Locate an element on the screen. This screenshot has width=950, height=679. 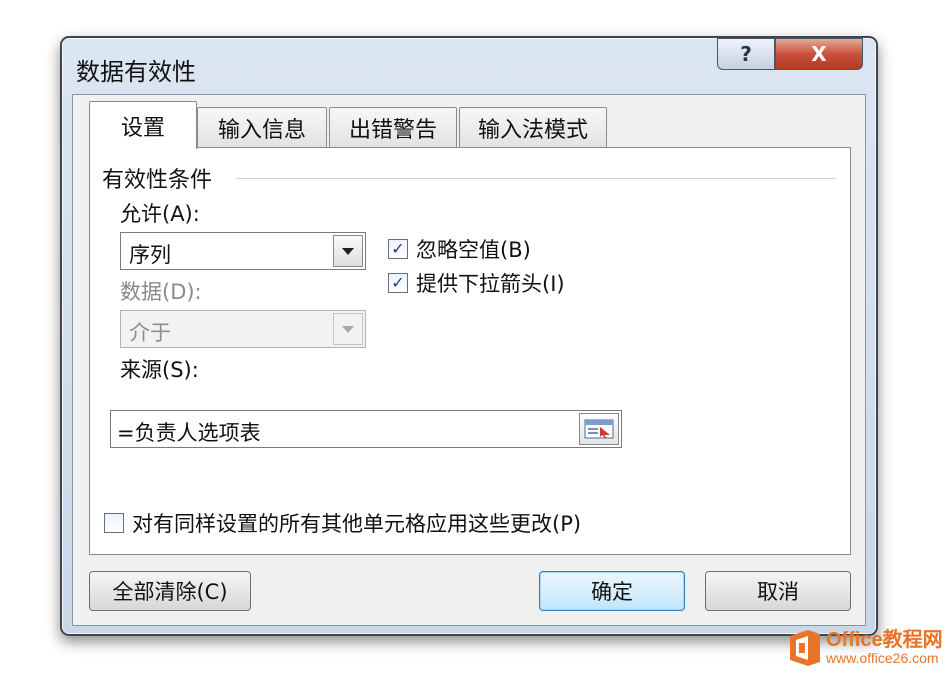
office-logo-icon is located at coordinates (805, 648).